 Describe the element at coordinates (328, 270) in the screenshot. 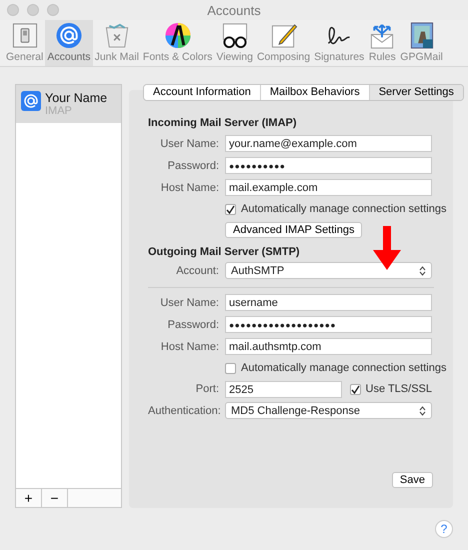

I see `account-dropdown: AuthSMTP` at that location.